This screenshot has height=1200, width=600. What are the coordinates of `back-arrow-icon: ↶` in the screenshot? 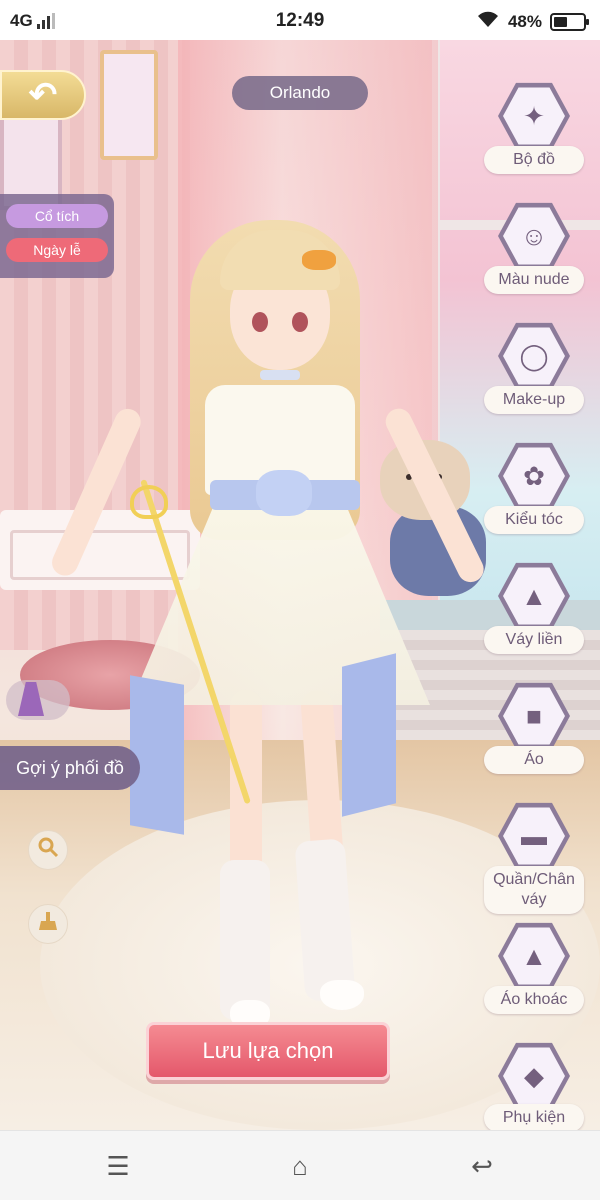 It's located at (43, 95).